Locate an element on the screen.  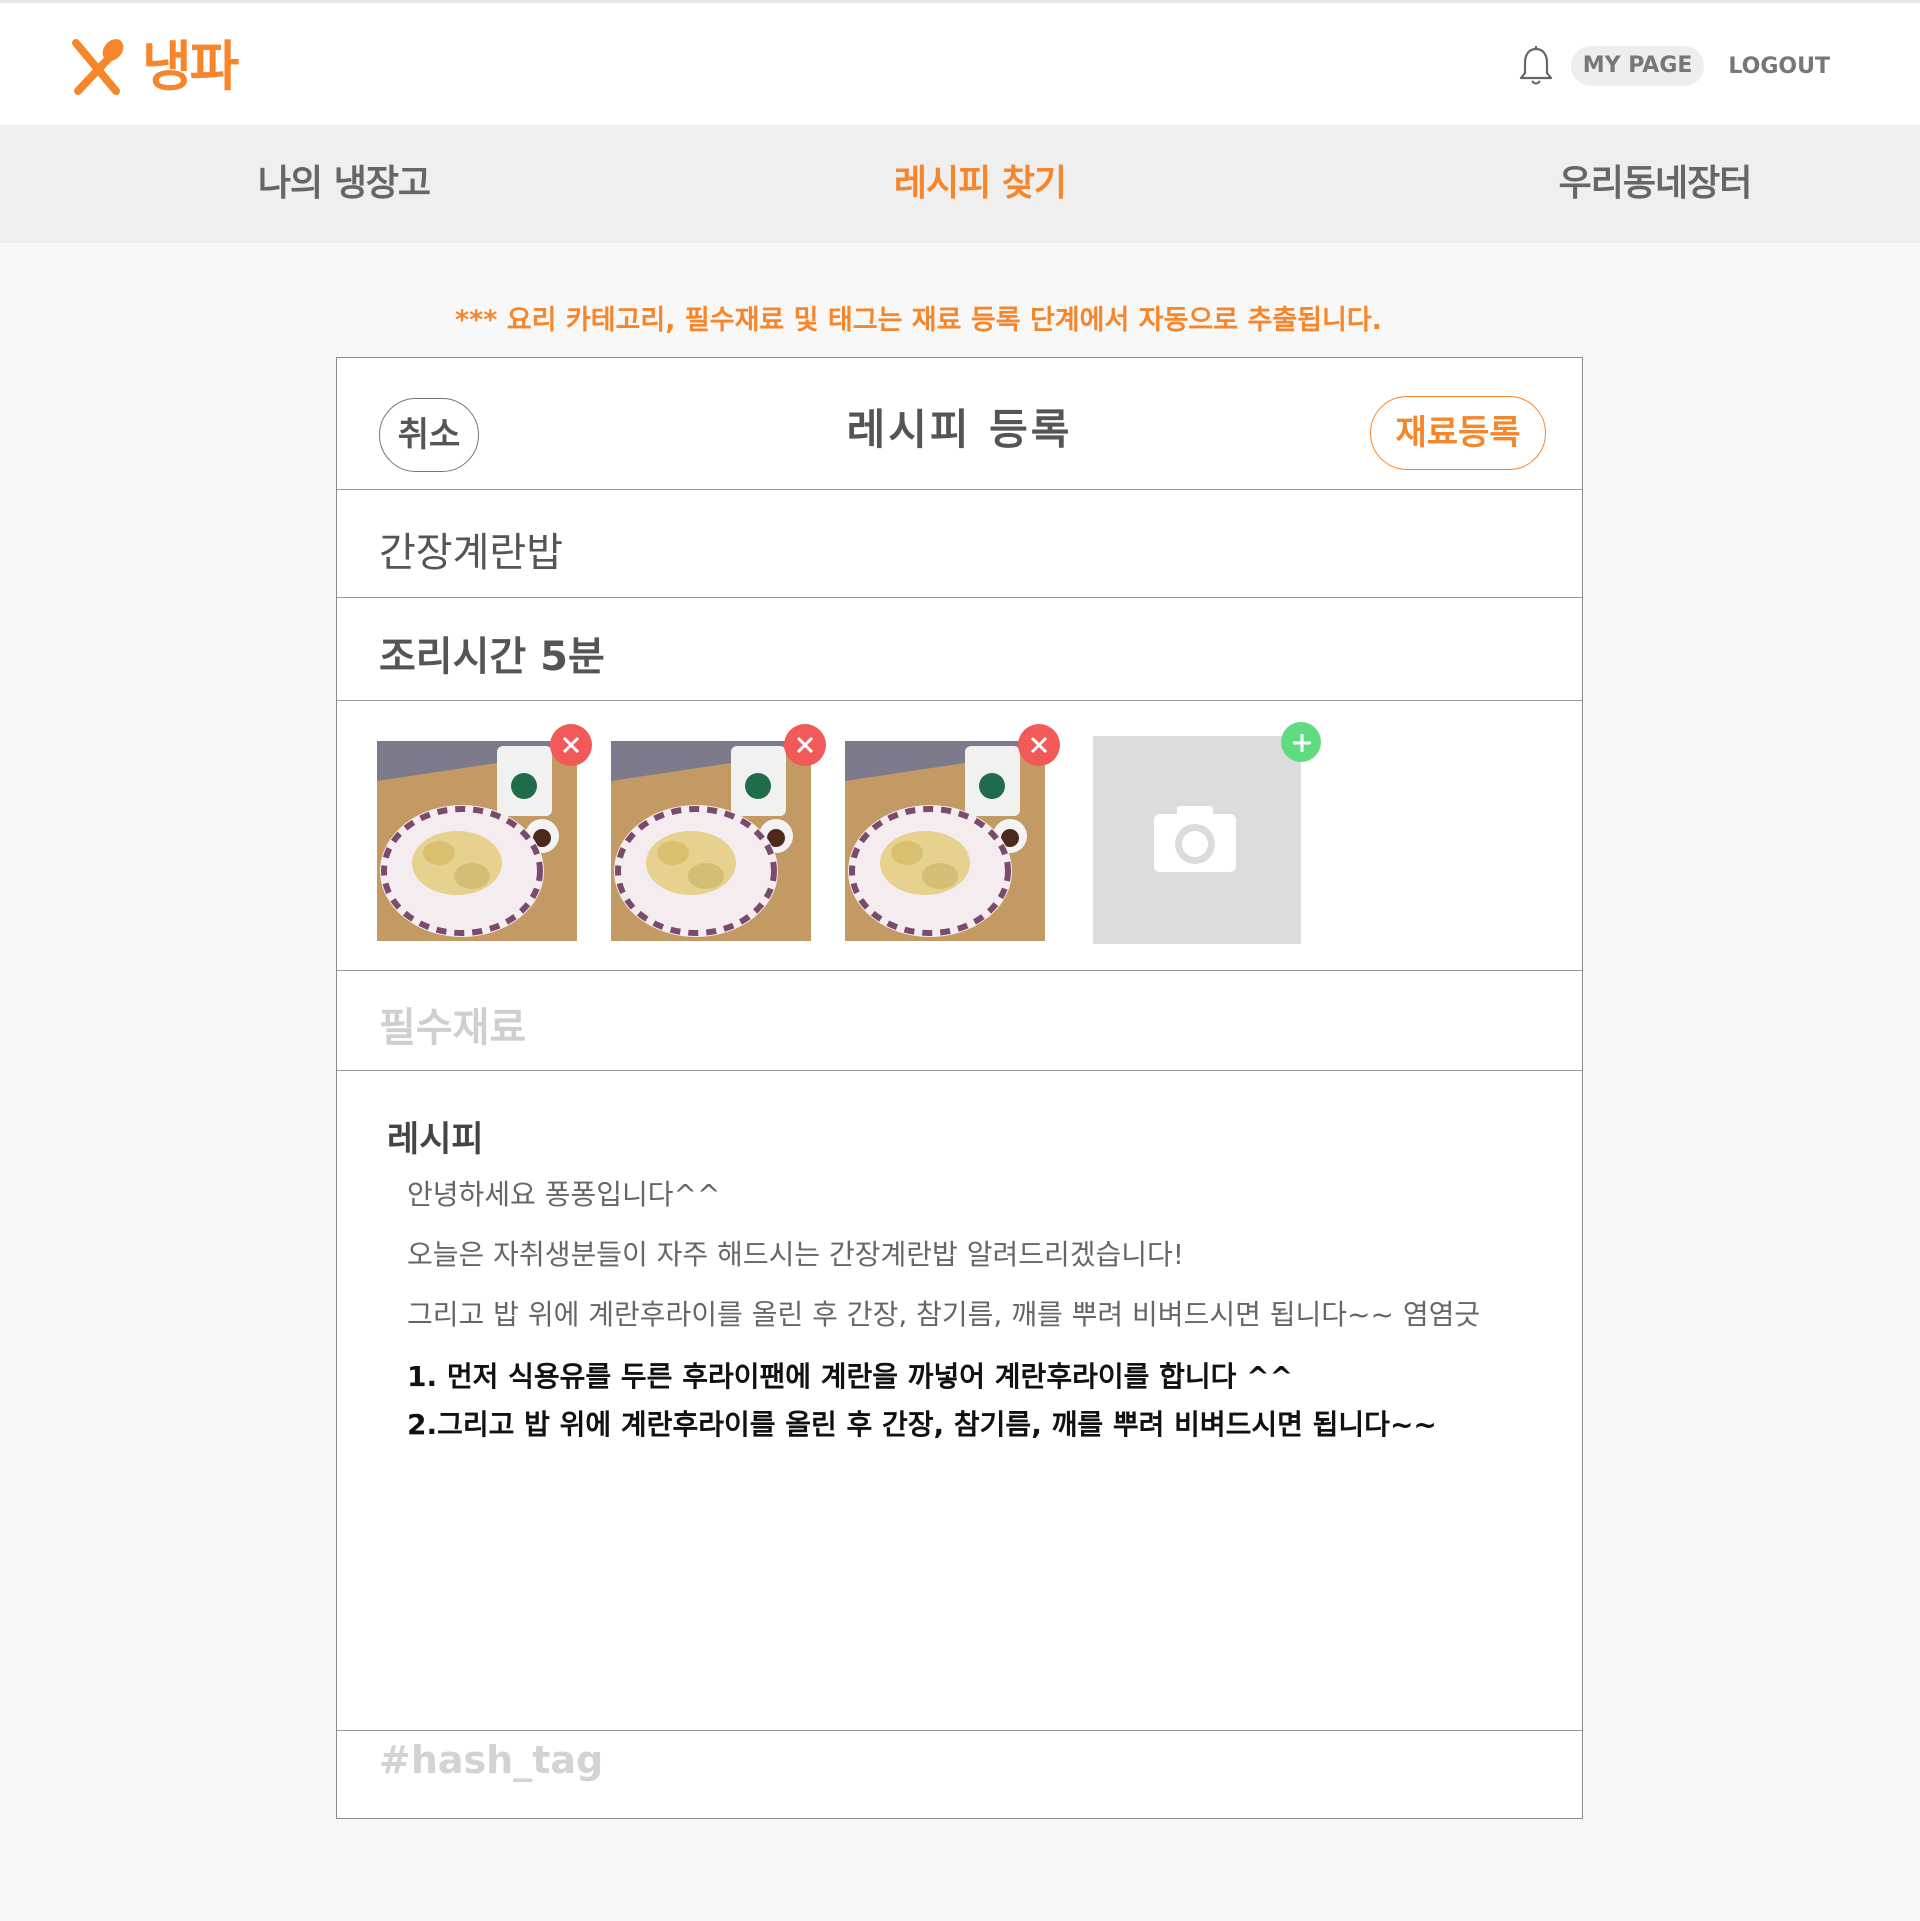
fork-spoon-icon is located at coordinates (98, 67).